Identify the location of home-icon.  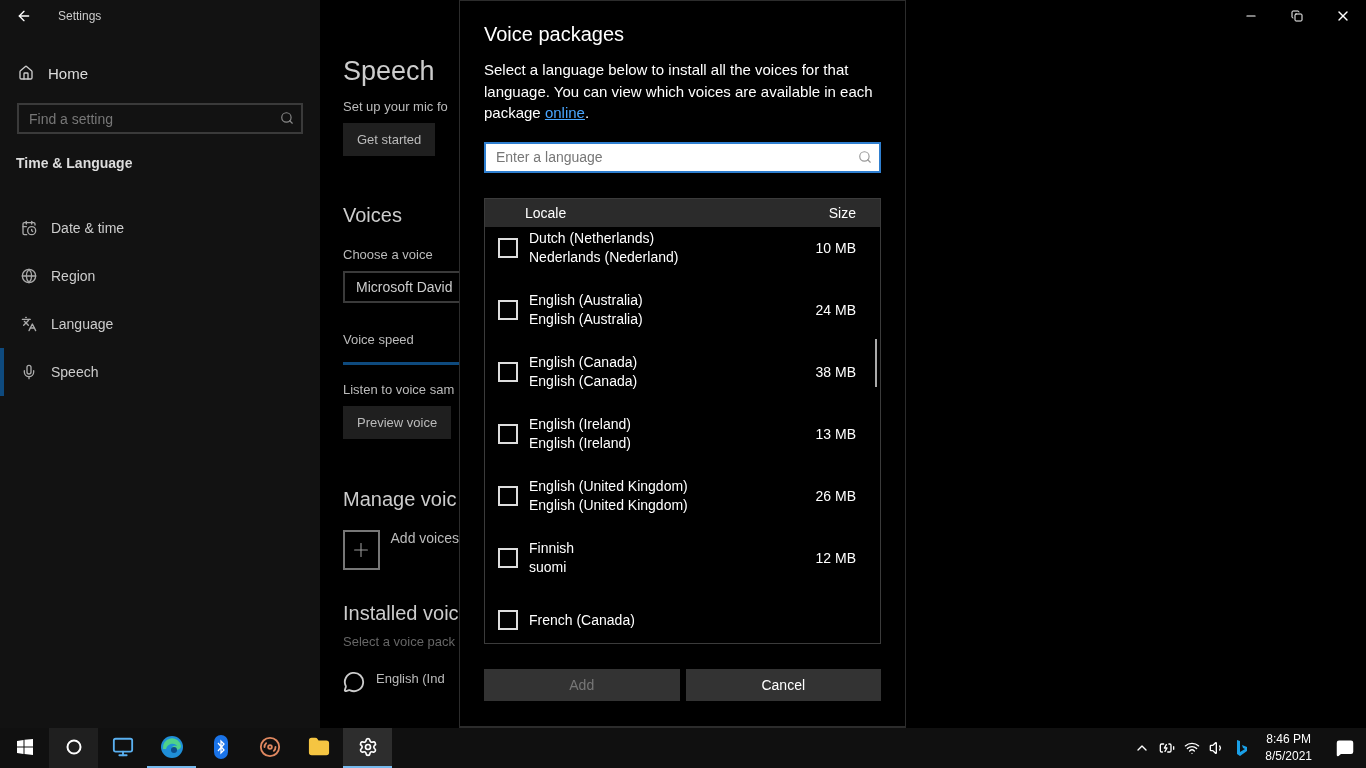
(26, 73).